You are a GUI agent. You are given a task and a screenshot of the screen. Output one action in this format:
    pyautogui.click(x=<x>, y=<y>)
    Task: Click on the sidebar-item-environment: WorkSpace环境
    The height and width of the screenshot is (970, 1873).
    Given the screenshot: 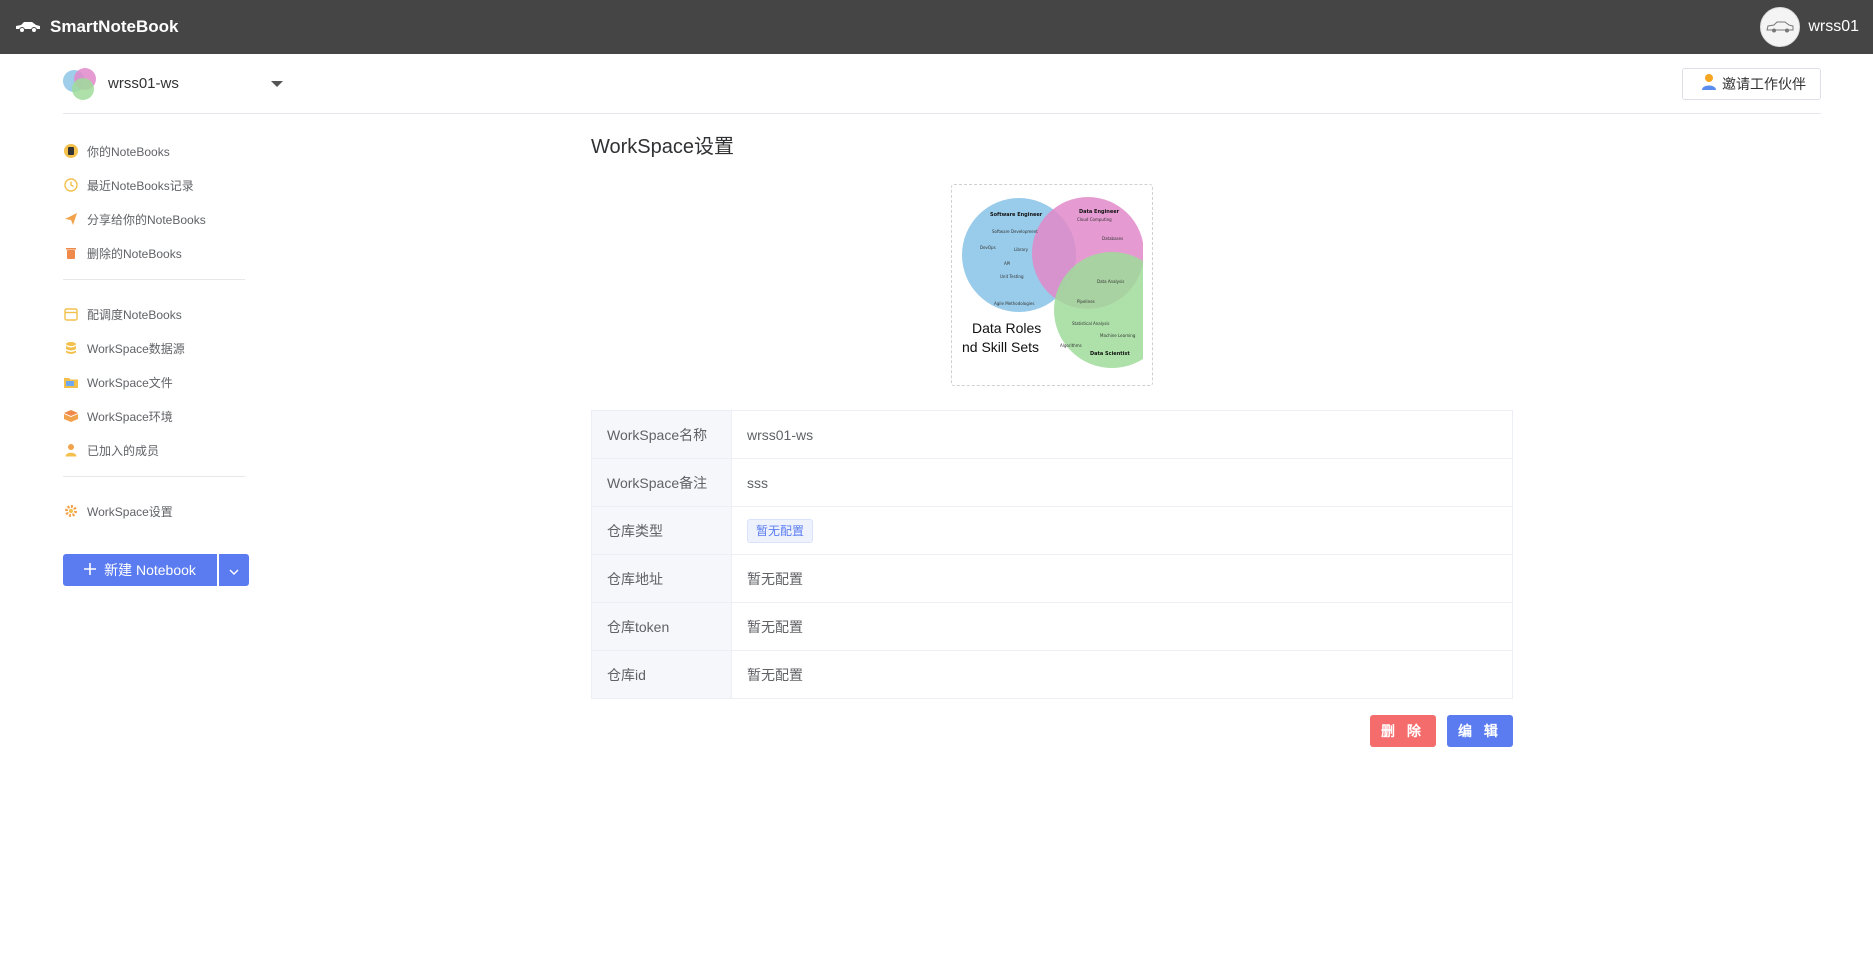 What is the action you would take?
    pyautogui.click(x=158, y=416)
    